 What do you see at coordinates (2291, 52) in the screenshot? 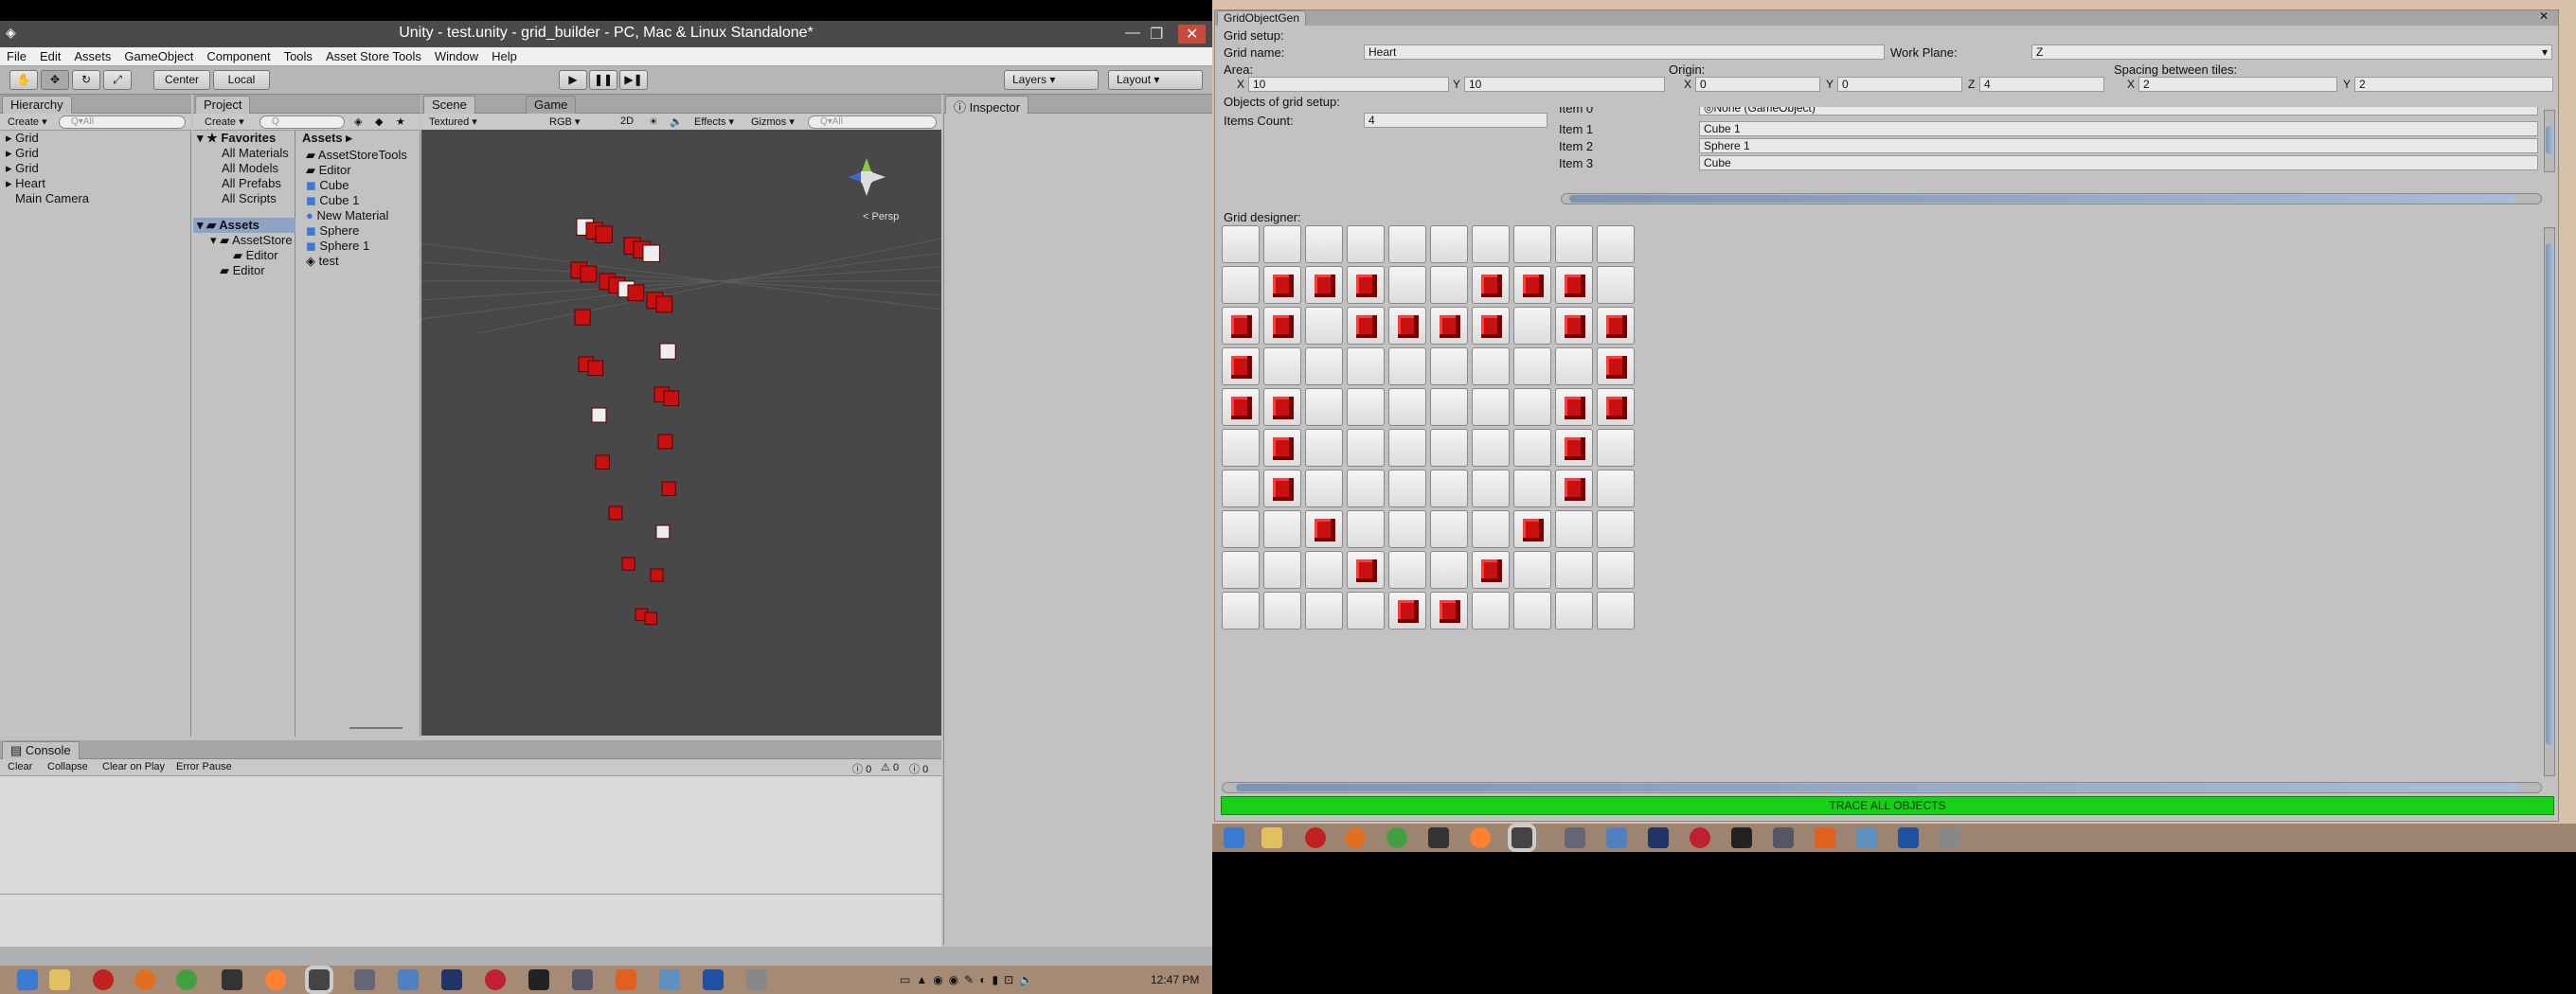
I see `work-plane-dropdown: Z ▾` at bounding box center [2291, 52].